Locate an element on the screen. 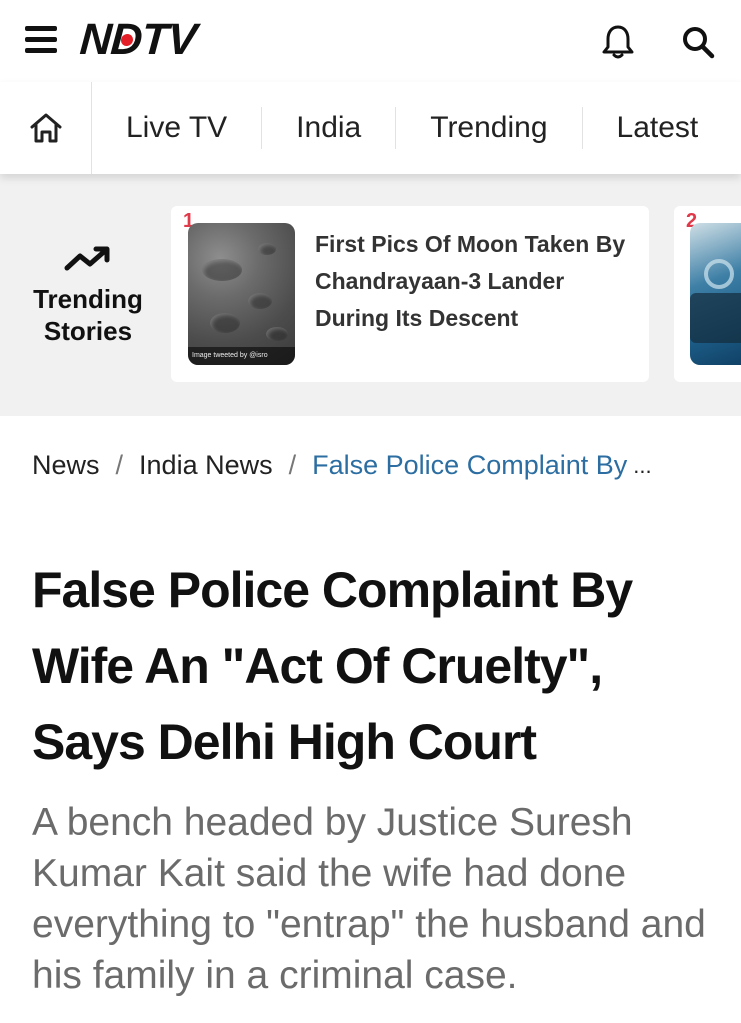  bell-icon is located at coordinates (618, 42).